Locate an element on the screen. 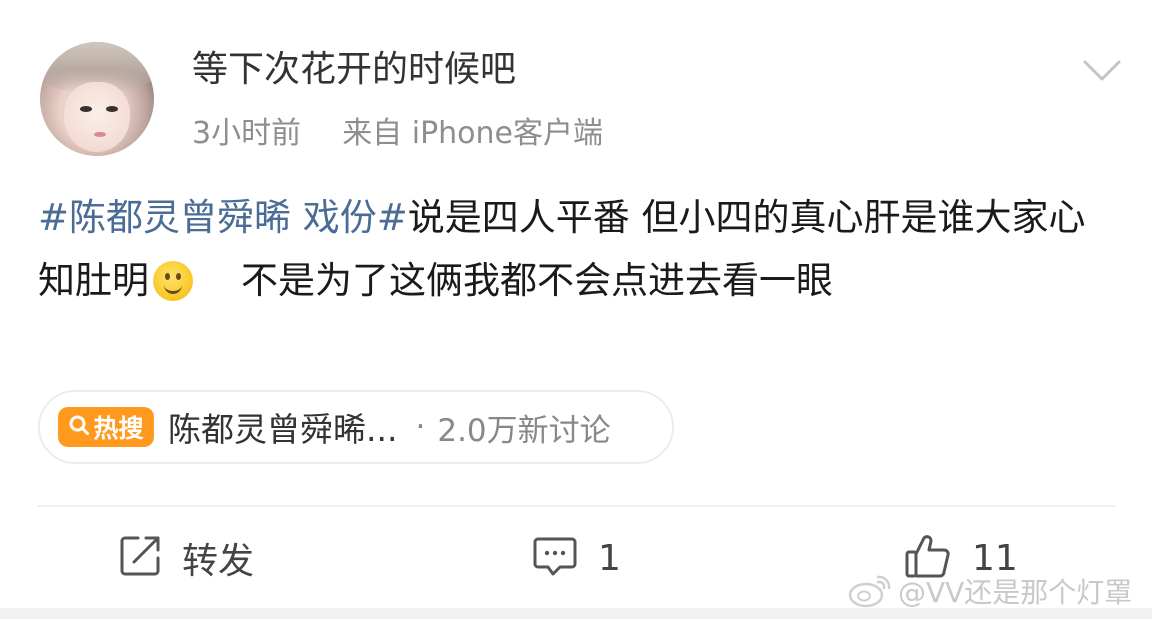 Image resolution: width=1152 pixels, height=619 pixels. chevron-down-icon is located at coordinates (1102, 70).